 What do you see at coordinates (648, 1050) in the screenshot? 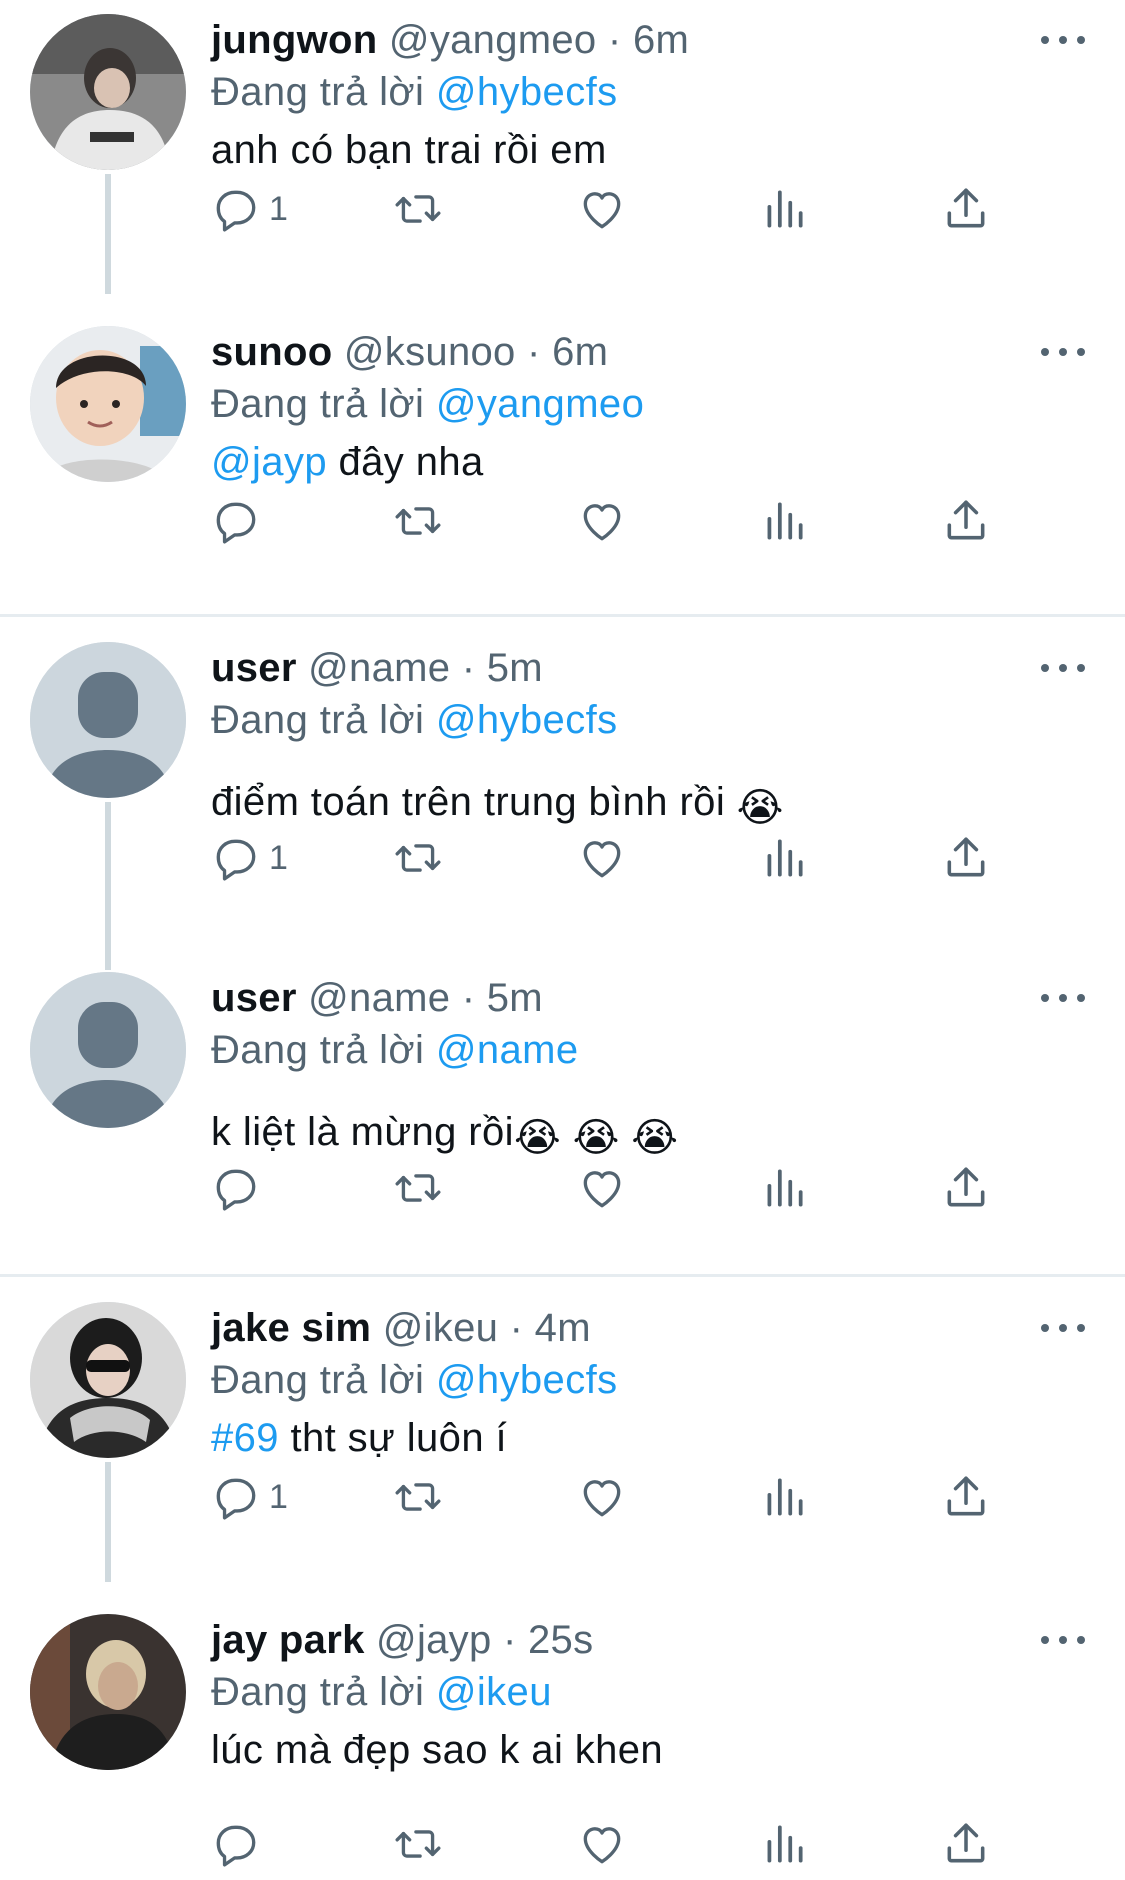
I see `replying-to: Đang trả lời @name` at bounding box center [648, 1050].